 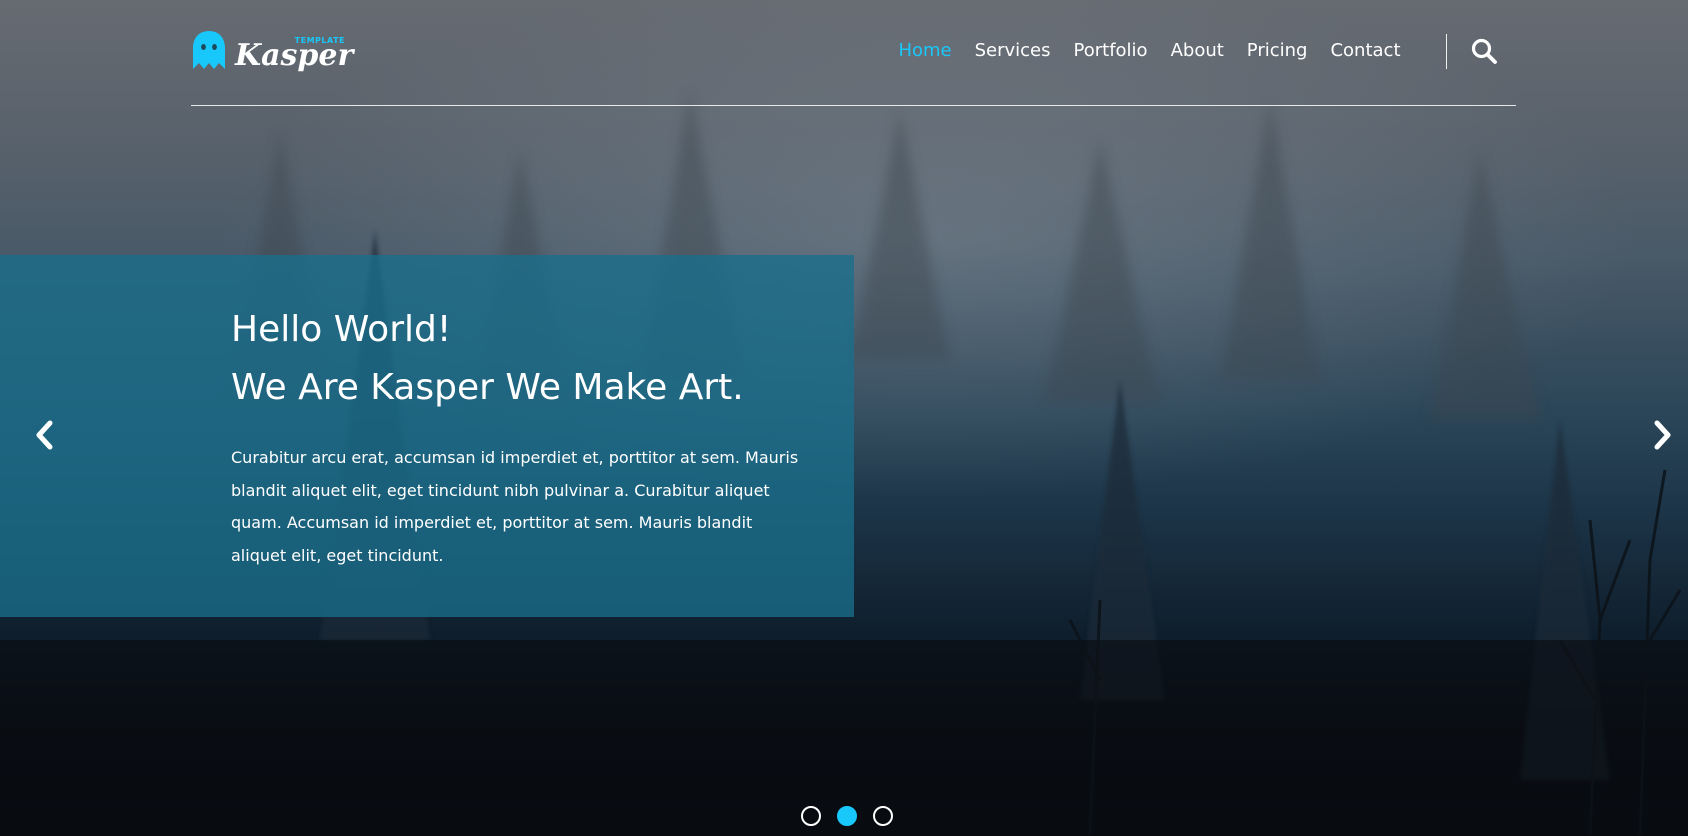 What do you see at coordinates (925, 51) in the screenshot?
I see `nav-item-home: Home` at bounding box center [925, 51].